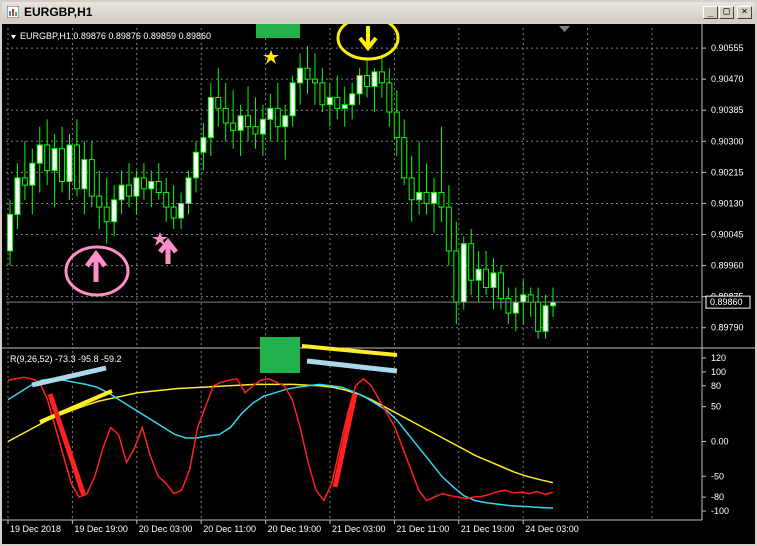 This screenshot has height=546, width=757. I want to click on indicator-tick-label: 100, so click(718, 372).